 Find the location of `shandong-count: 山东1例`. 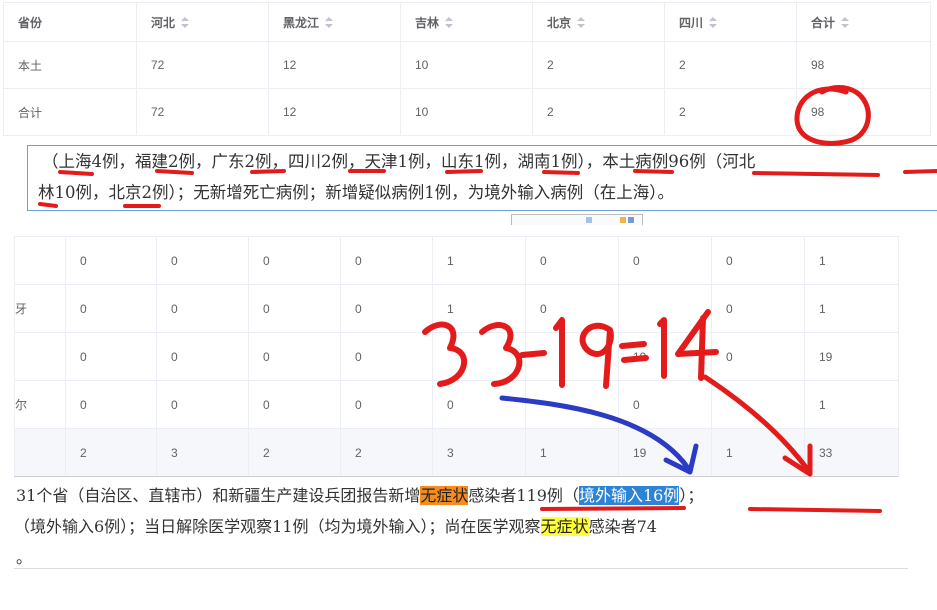

shandong-count: 山东1例 is located at coordinates (471, 161).